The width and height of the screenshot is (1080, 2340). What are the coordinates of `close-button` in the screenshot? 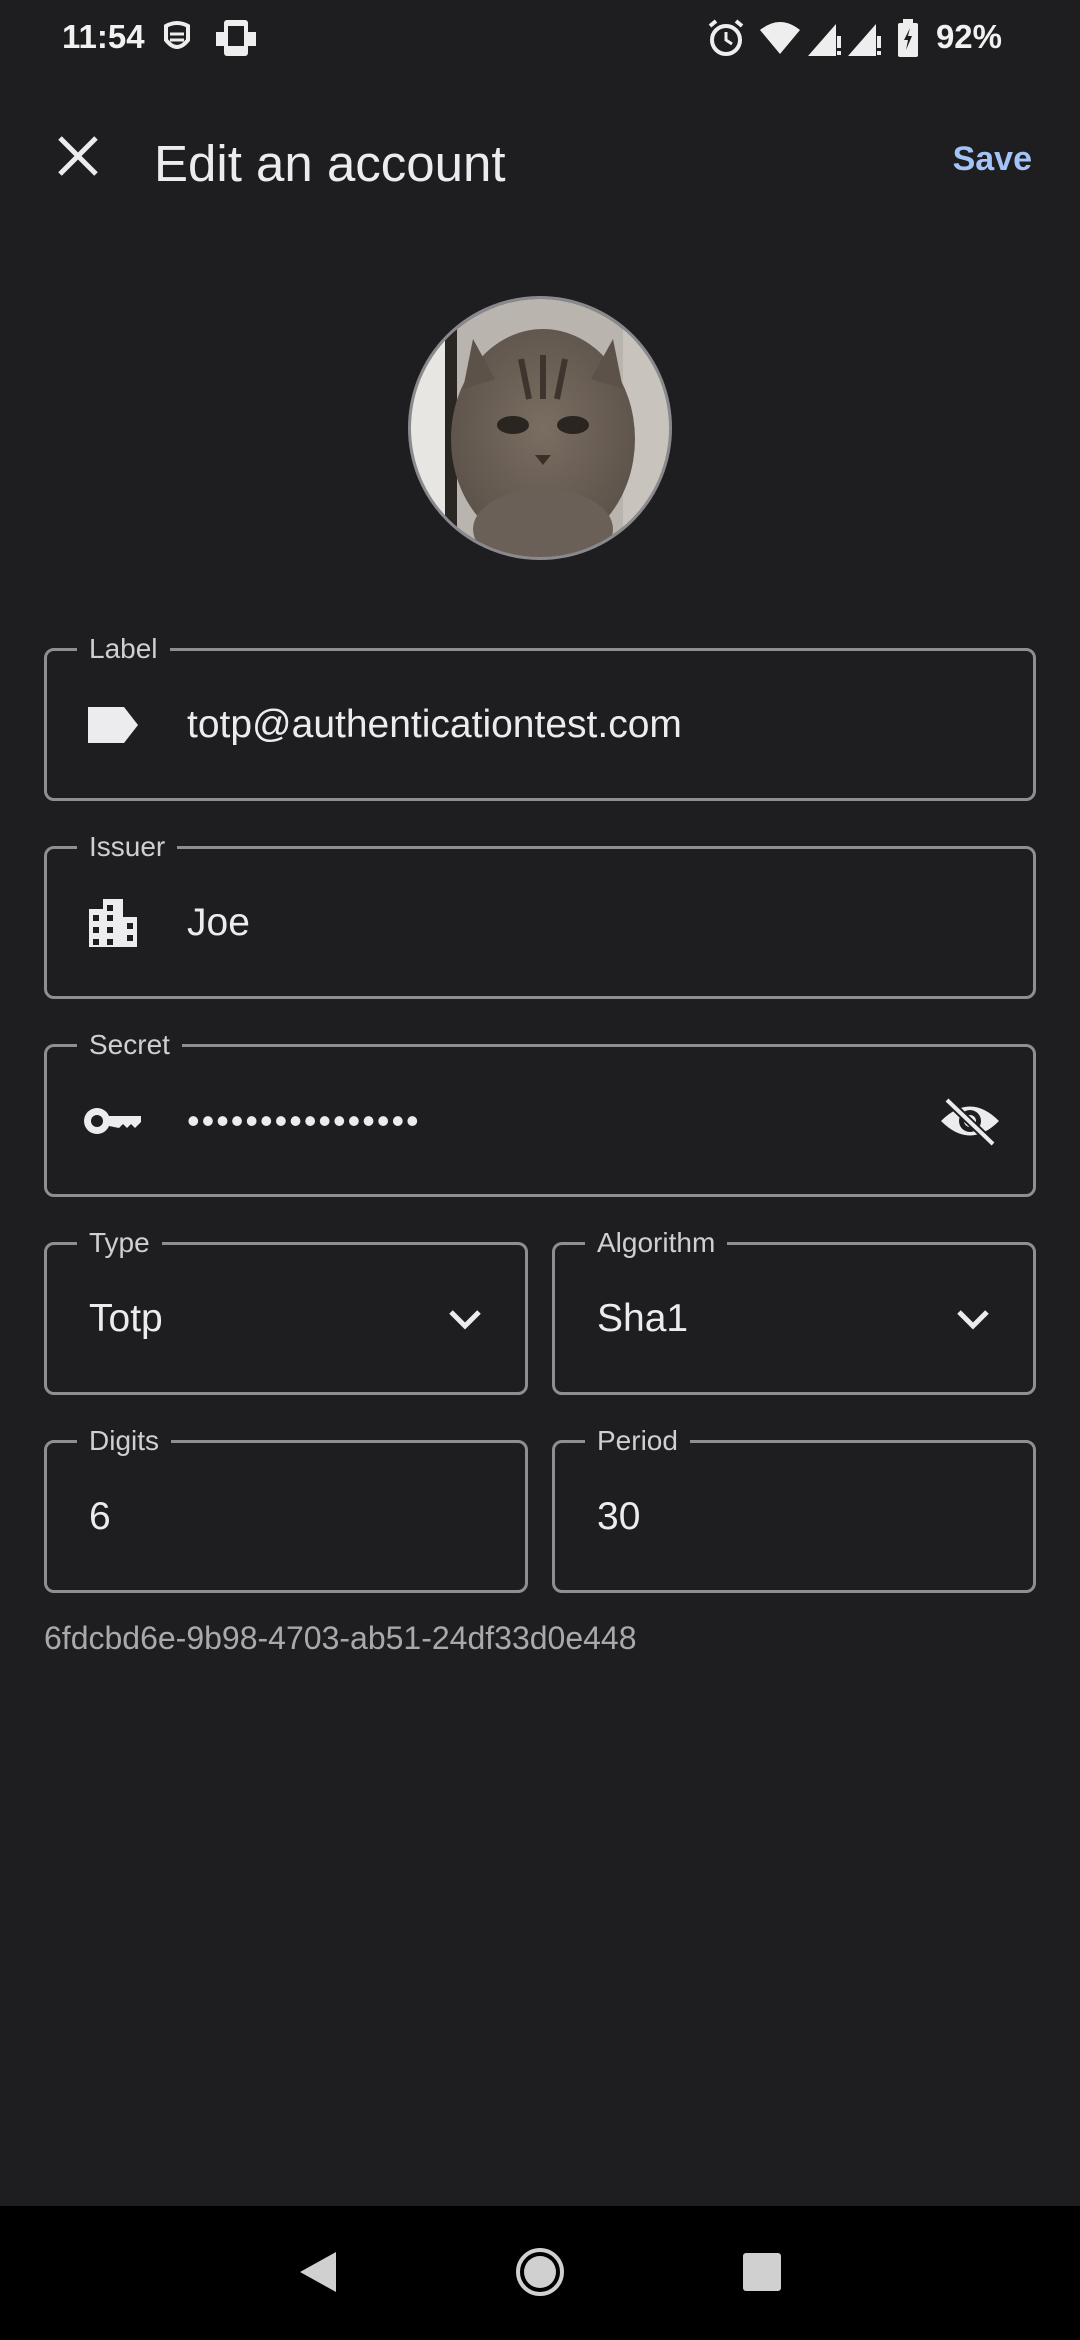 It's located at (78, 158).